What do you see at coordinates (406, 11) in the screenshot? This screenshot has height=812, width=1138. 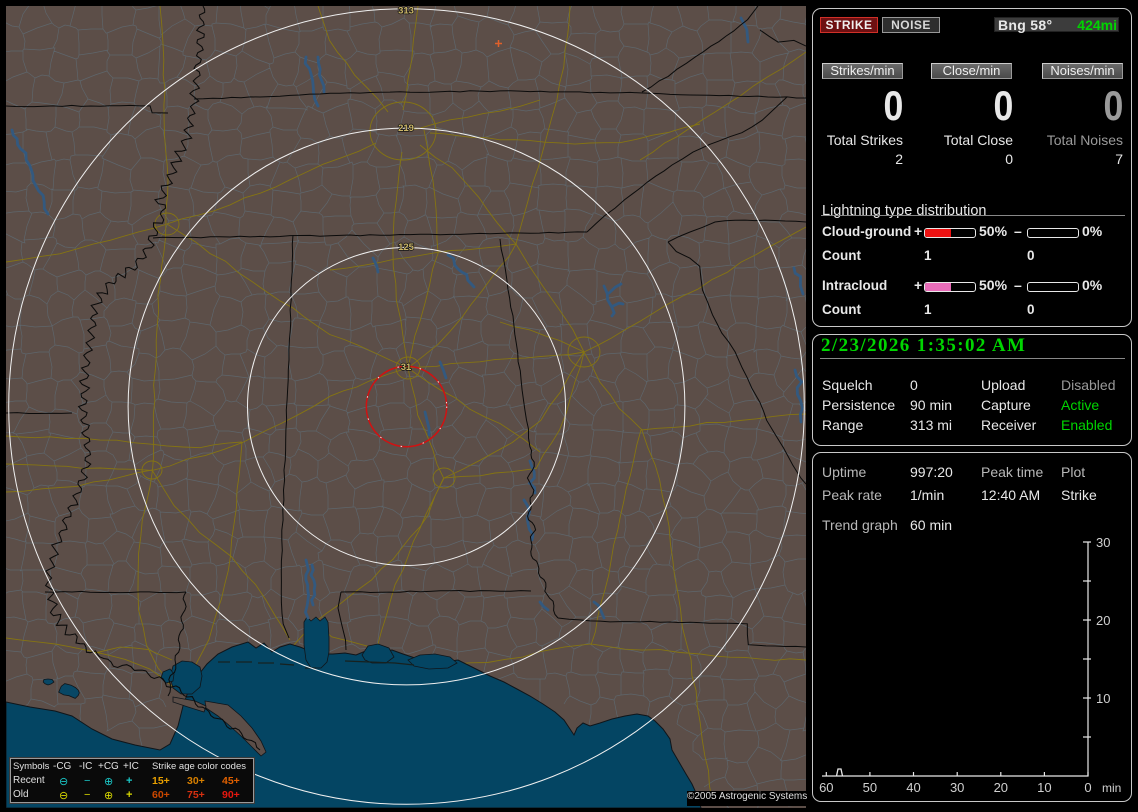 I see `svg-text: 313` at bounding box center [406, 11].